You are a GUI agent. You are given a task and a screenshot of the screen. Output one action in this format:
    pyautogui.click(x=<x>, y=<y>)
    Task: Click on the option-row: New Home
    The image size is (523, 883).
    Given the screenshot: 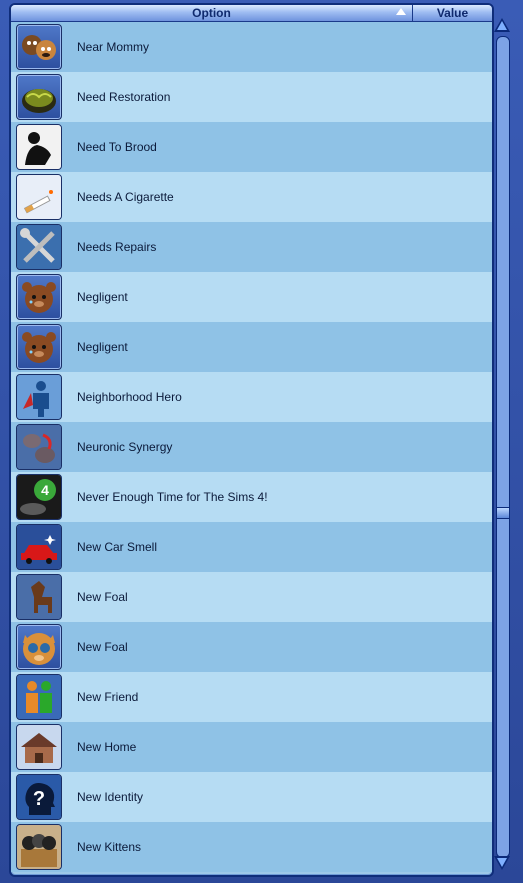 What is the action you would take?
    pyautogui.click(x=251, y=747)
    